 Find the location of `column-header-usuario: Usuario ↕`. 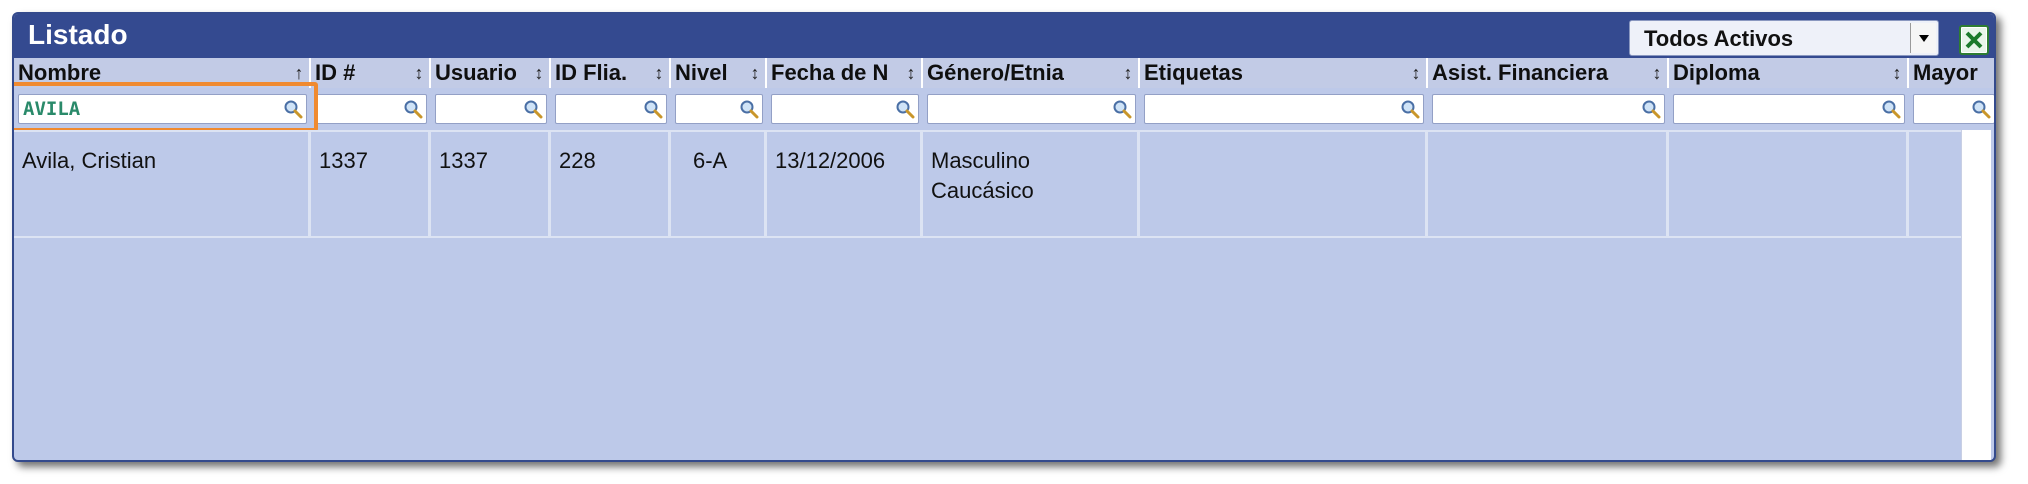

column-header-usuario: Usuario ↕ is located at coordinates (491, 73).